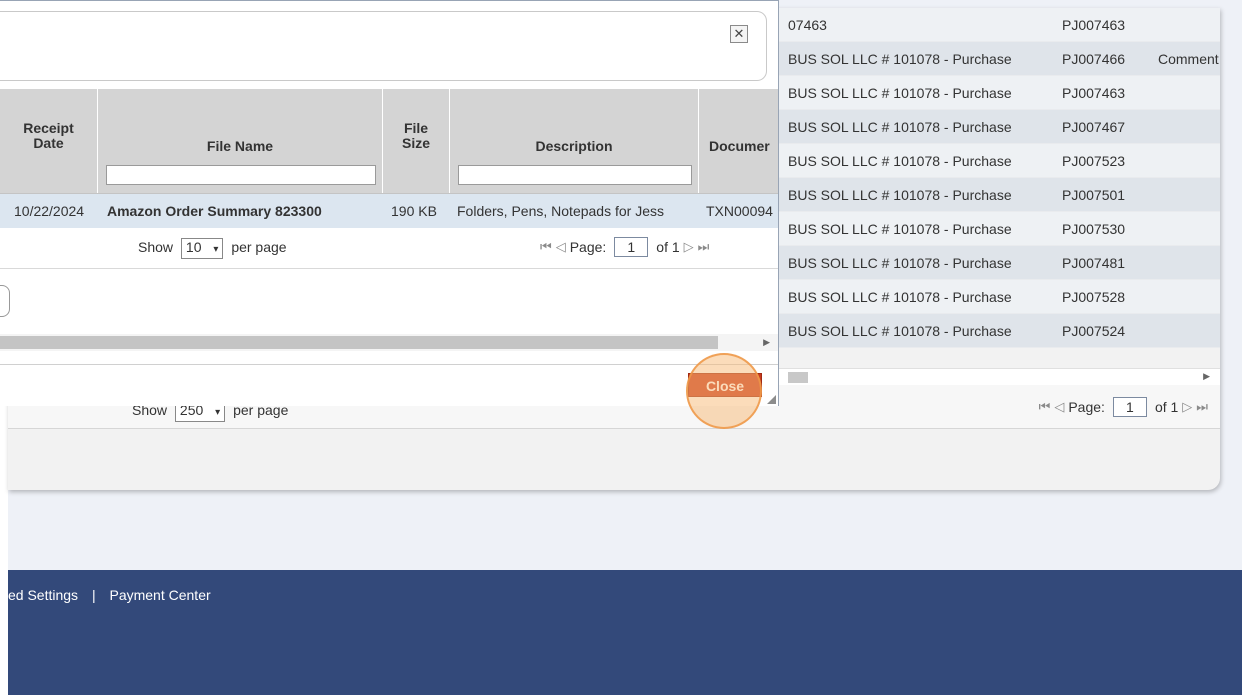 The height and width of the screenshot is (695, 1242). Describe the element at coordinates (1094, 263) in the screenshot. I see `reference-cell: PJ007481` at that location.